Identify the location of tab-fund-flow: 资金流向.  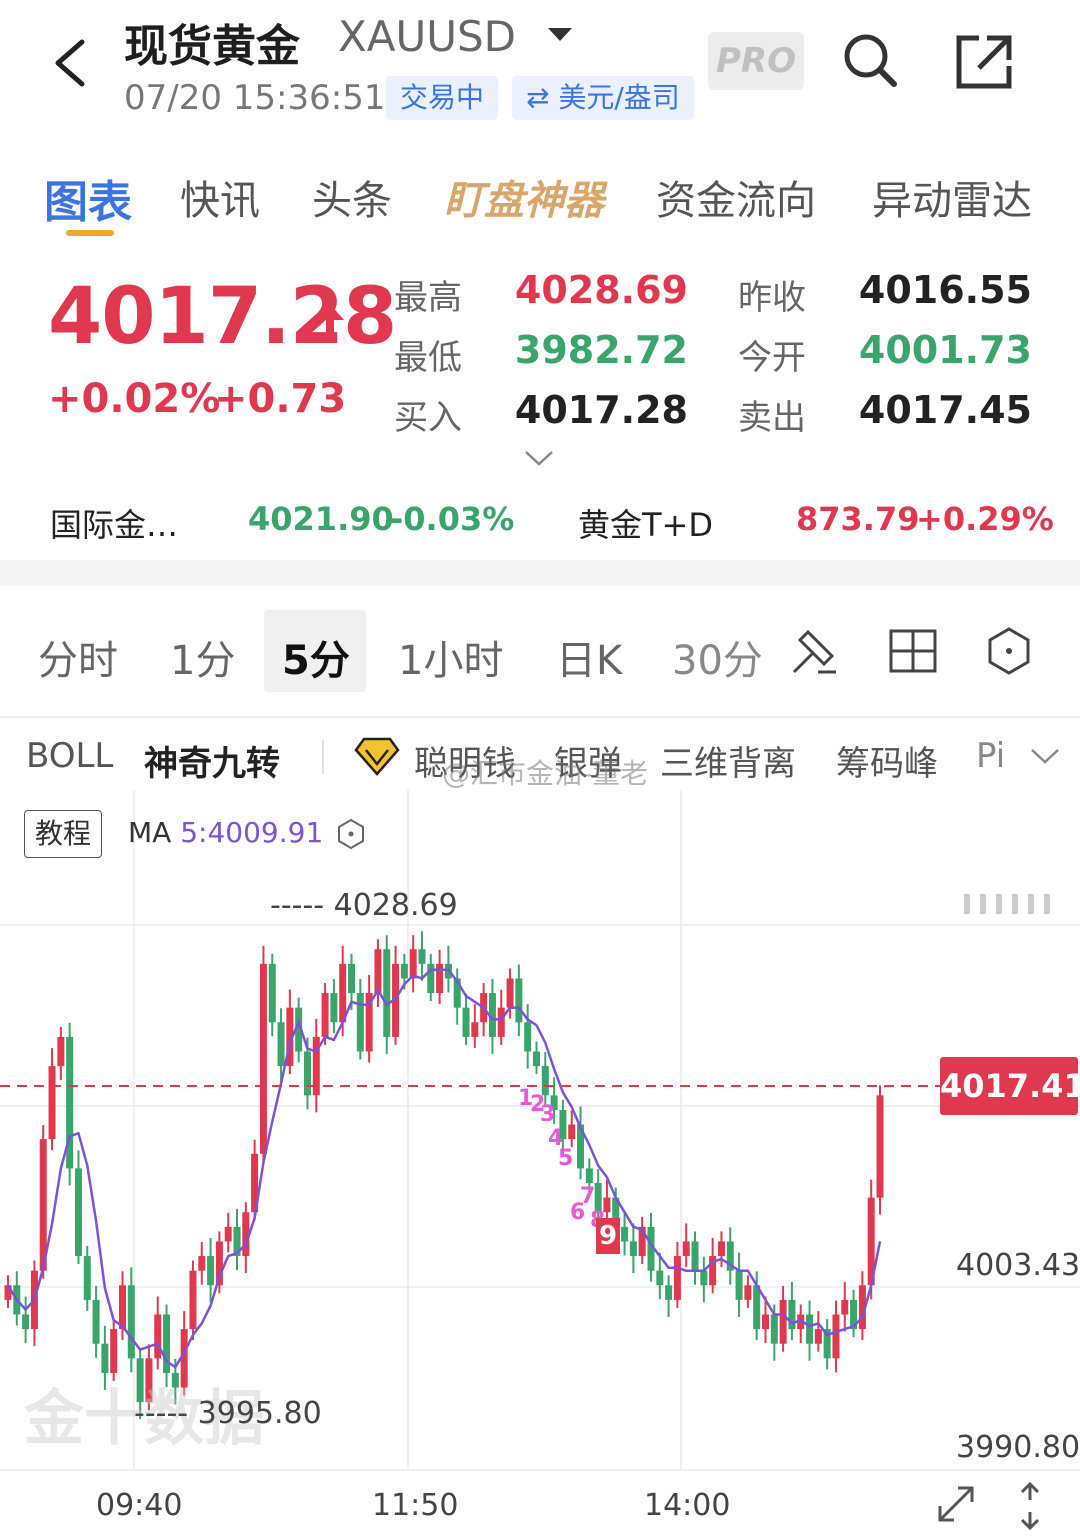
(736, 197).